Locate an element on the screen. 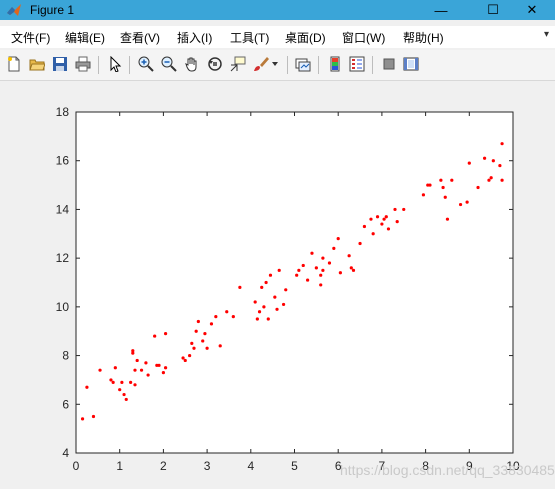  x-tick-label: 4 is located at coordinates (250, 466).